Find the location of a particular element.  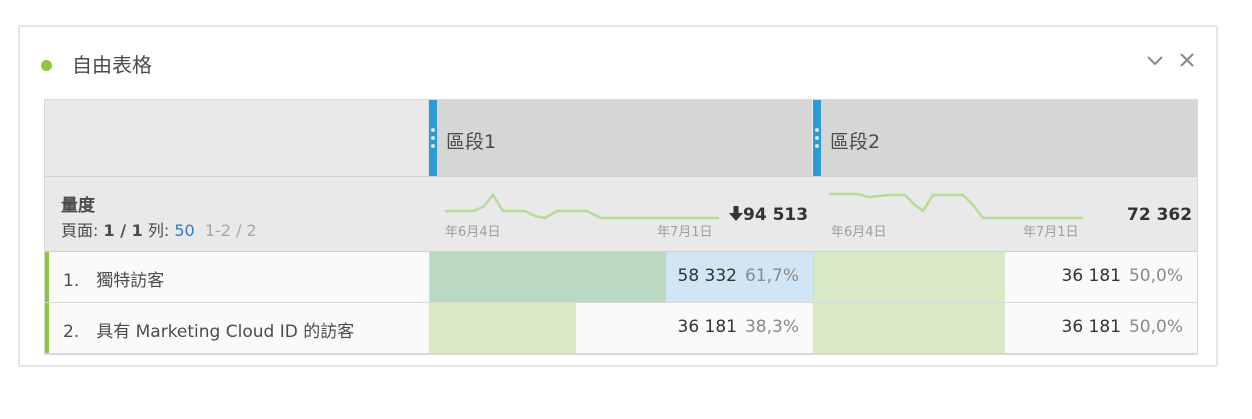

cell-percent: 38,3% is located at coordinates (771, 327).